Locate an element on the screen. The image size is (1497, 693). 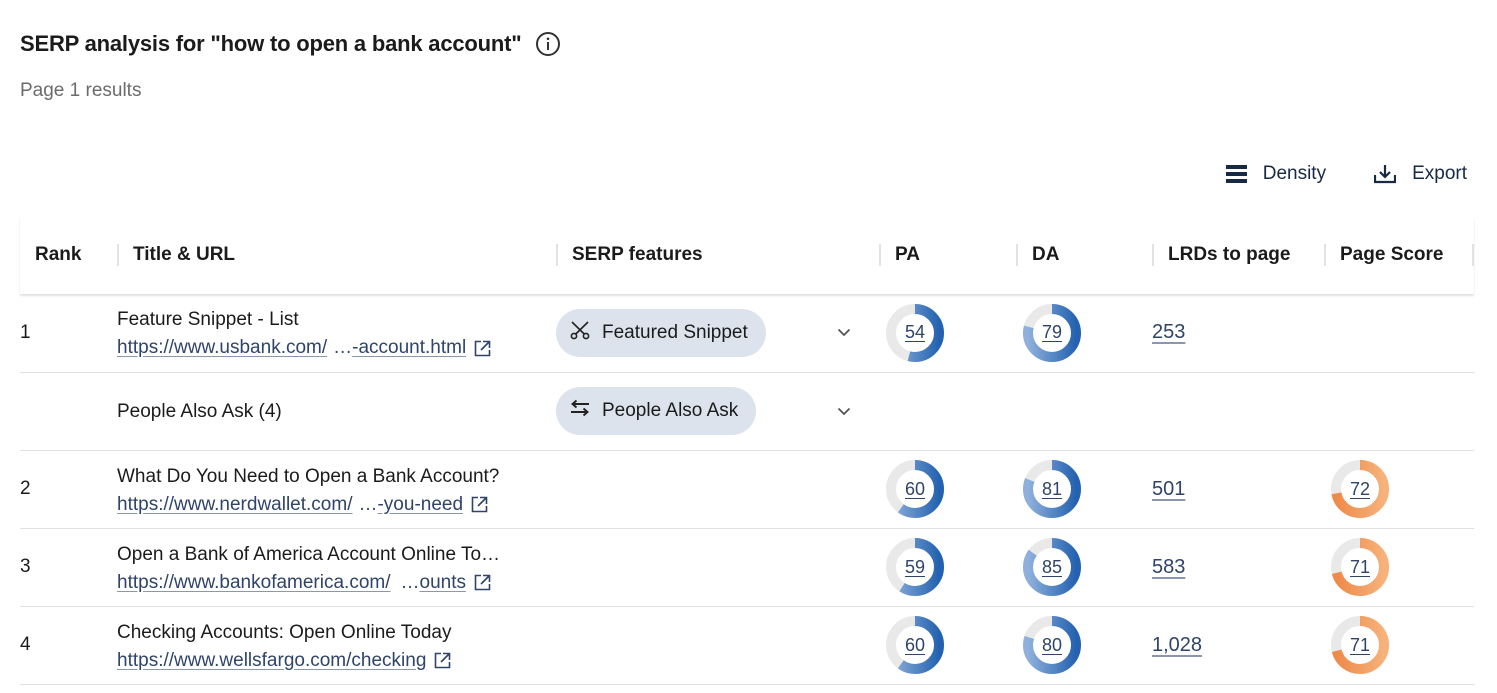
da-donut: 80 is located at coordinates (1052, 645).